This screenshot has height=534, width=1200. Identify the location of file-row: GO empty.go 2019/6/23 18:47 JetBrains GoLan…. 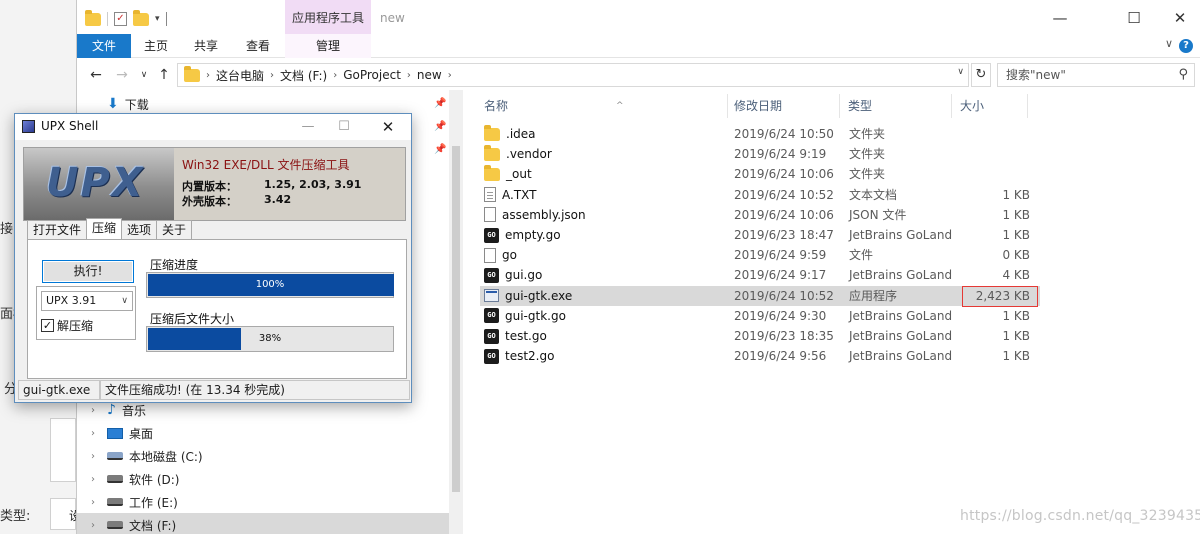
(760, 235).